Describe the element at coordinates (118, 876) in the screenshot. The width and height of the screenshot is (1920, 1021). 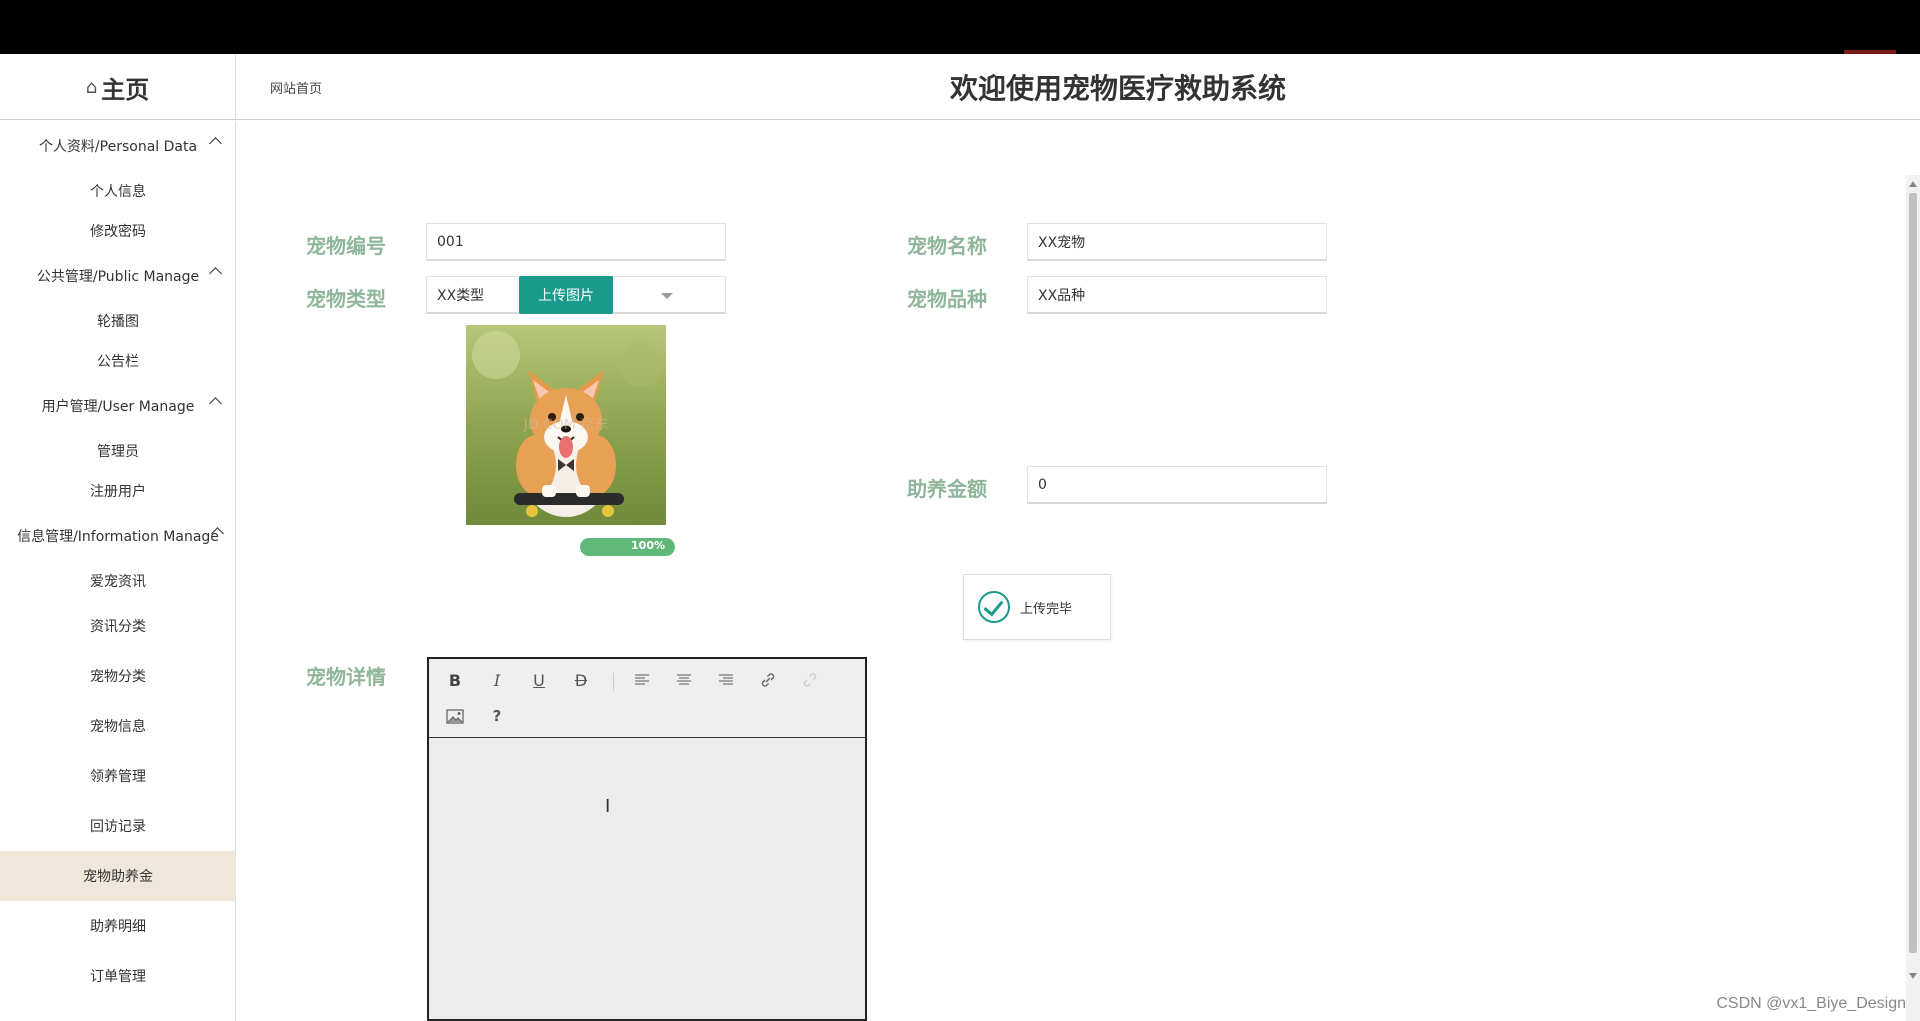
I see `sidebar-item-sponsorship: 宠物助养金` at that location.